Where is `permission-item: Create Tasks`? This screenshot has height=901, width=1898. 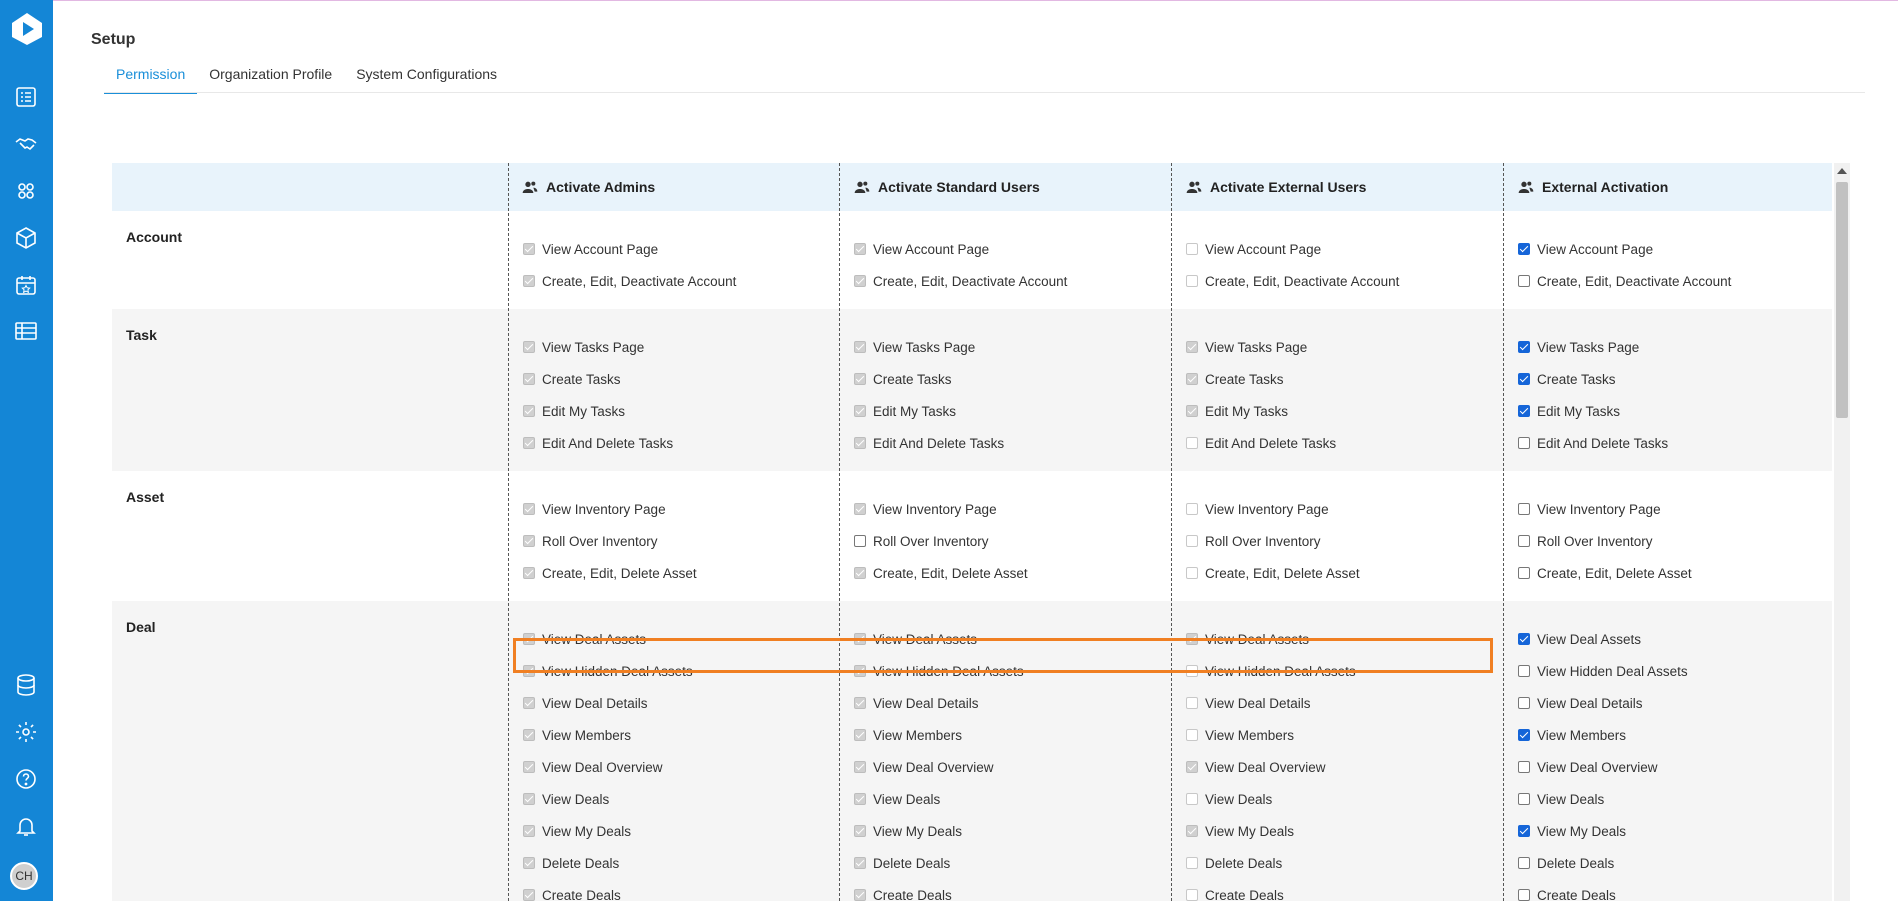 permission-item: Create Tasks is located at coordinates (929, 379).